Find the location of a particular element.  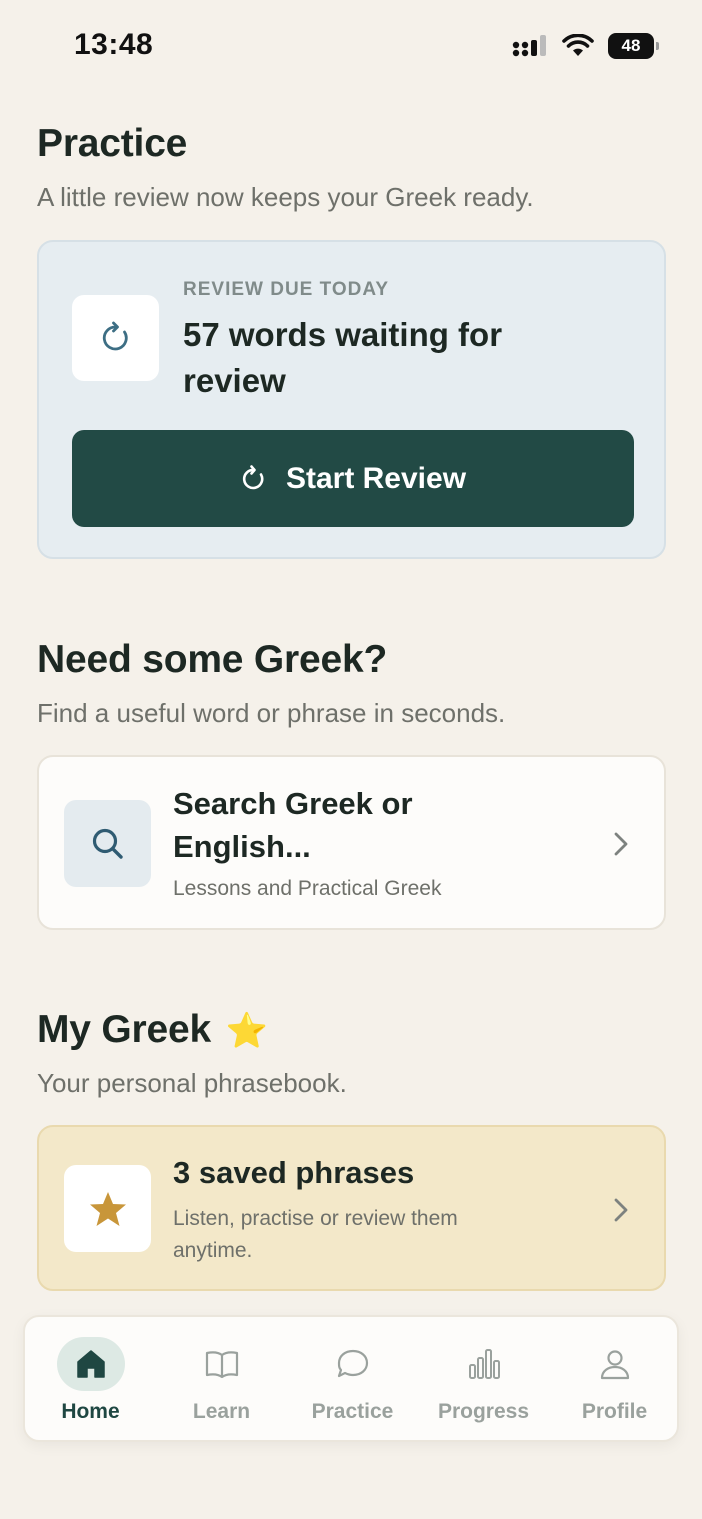

battery-icon: 48 is located at coordinates (633, 46).